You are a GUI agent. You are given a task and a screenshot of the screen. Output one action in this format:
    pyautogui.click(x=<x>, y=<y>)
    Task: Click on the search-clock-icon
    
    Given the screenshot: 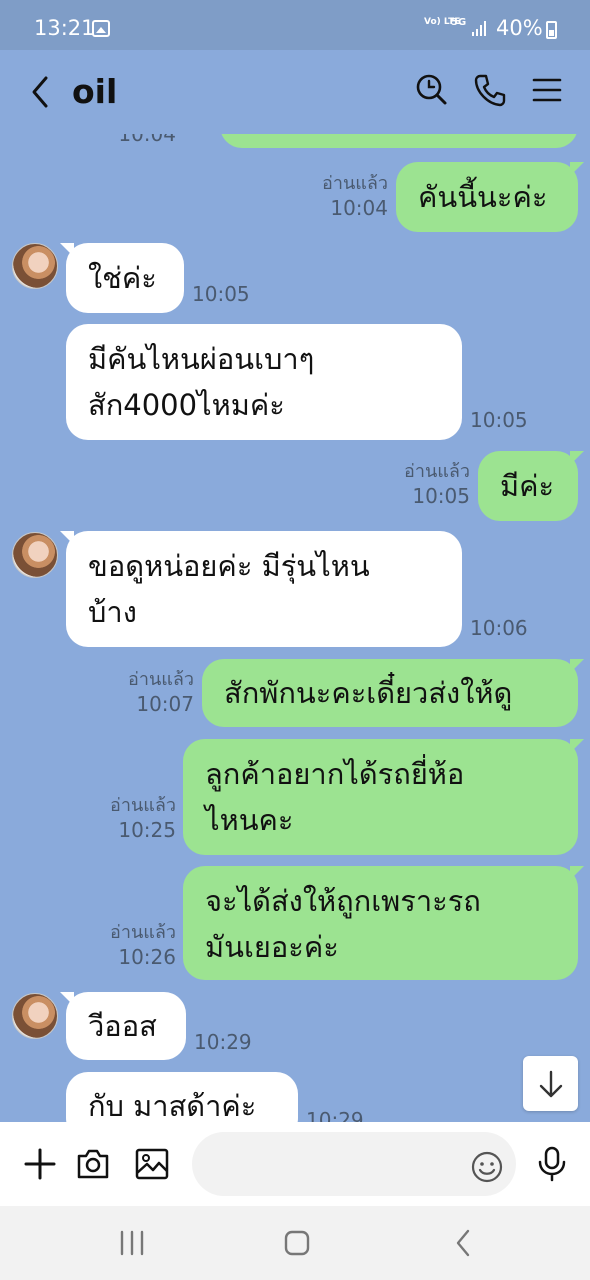 What is the action you would take?
    pyautogui.click(x=431, y=89)
    